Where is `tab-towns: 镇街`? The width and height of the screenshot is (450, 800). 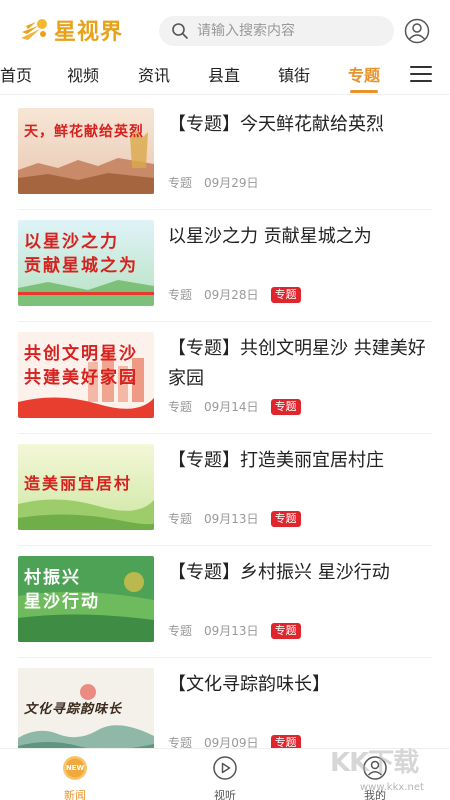 tab-towns: 镇街 is located at coordinates (294, 76).